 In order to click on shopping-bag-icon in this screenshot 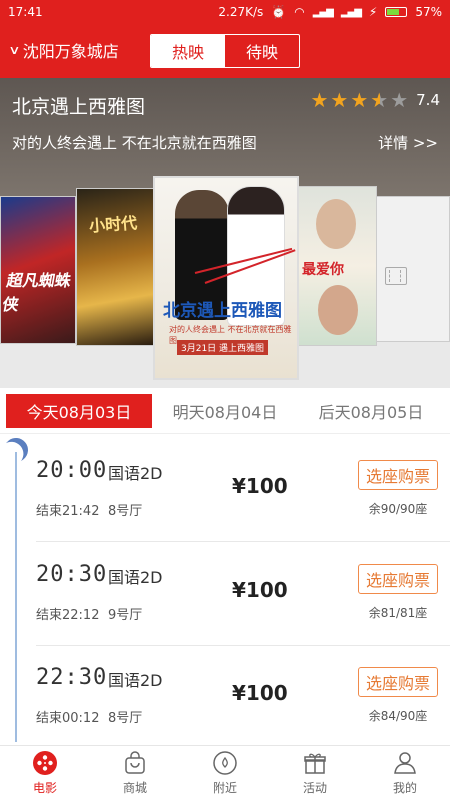, I will do `click(135, 762)`.